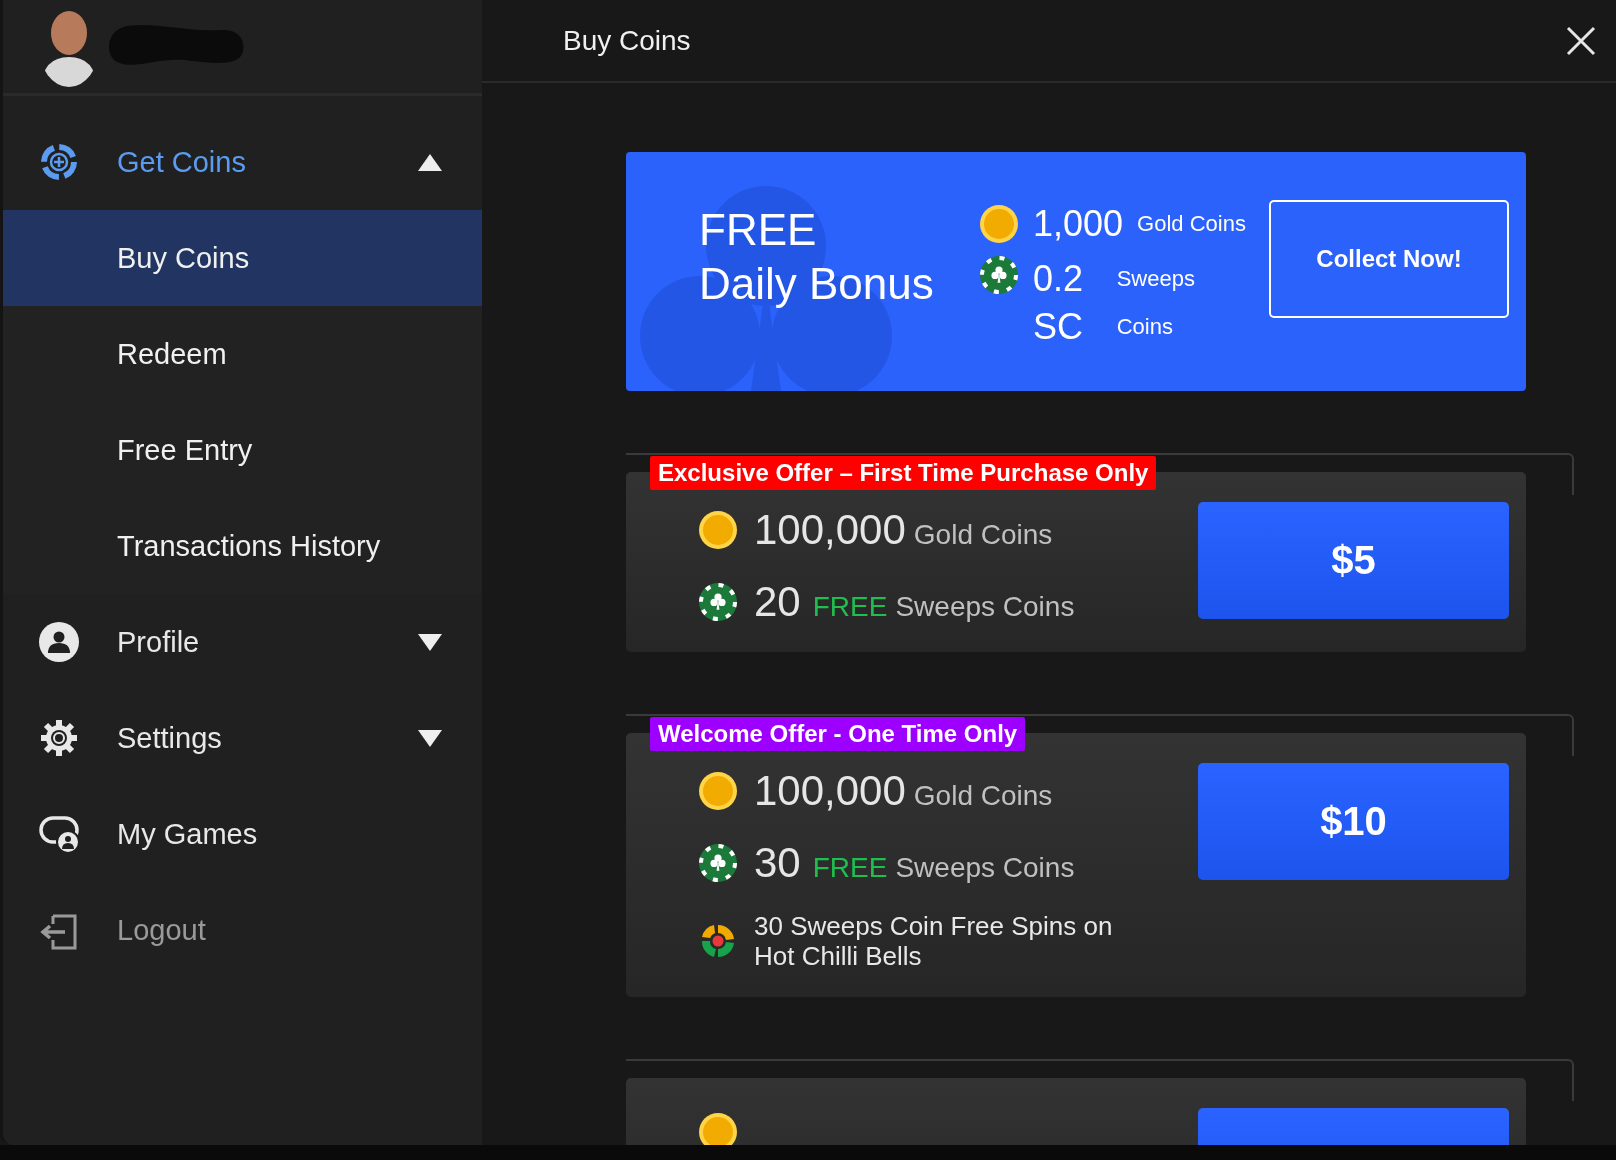  What do you see at coordinates (903, 473) in the screenshot?
I see `offer-tag: Exclusive Offer – First Time Purchase Only` at bounding box center [903, 473].